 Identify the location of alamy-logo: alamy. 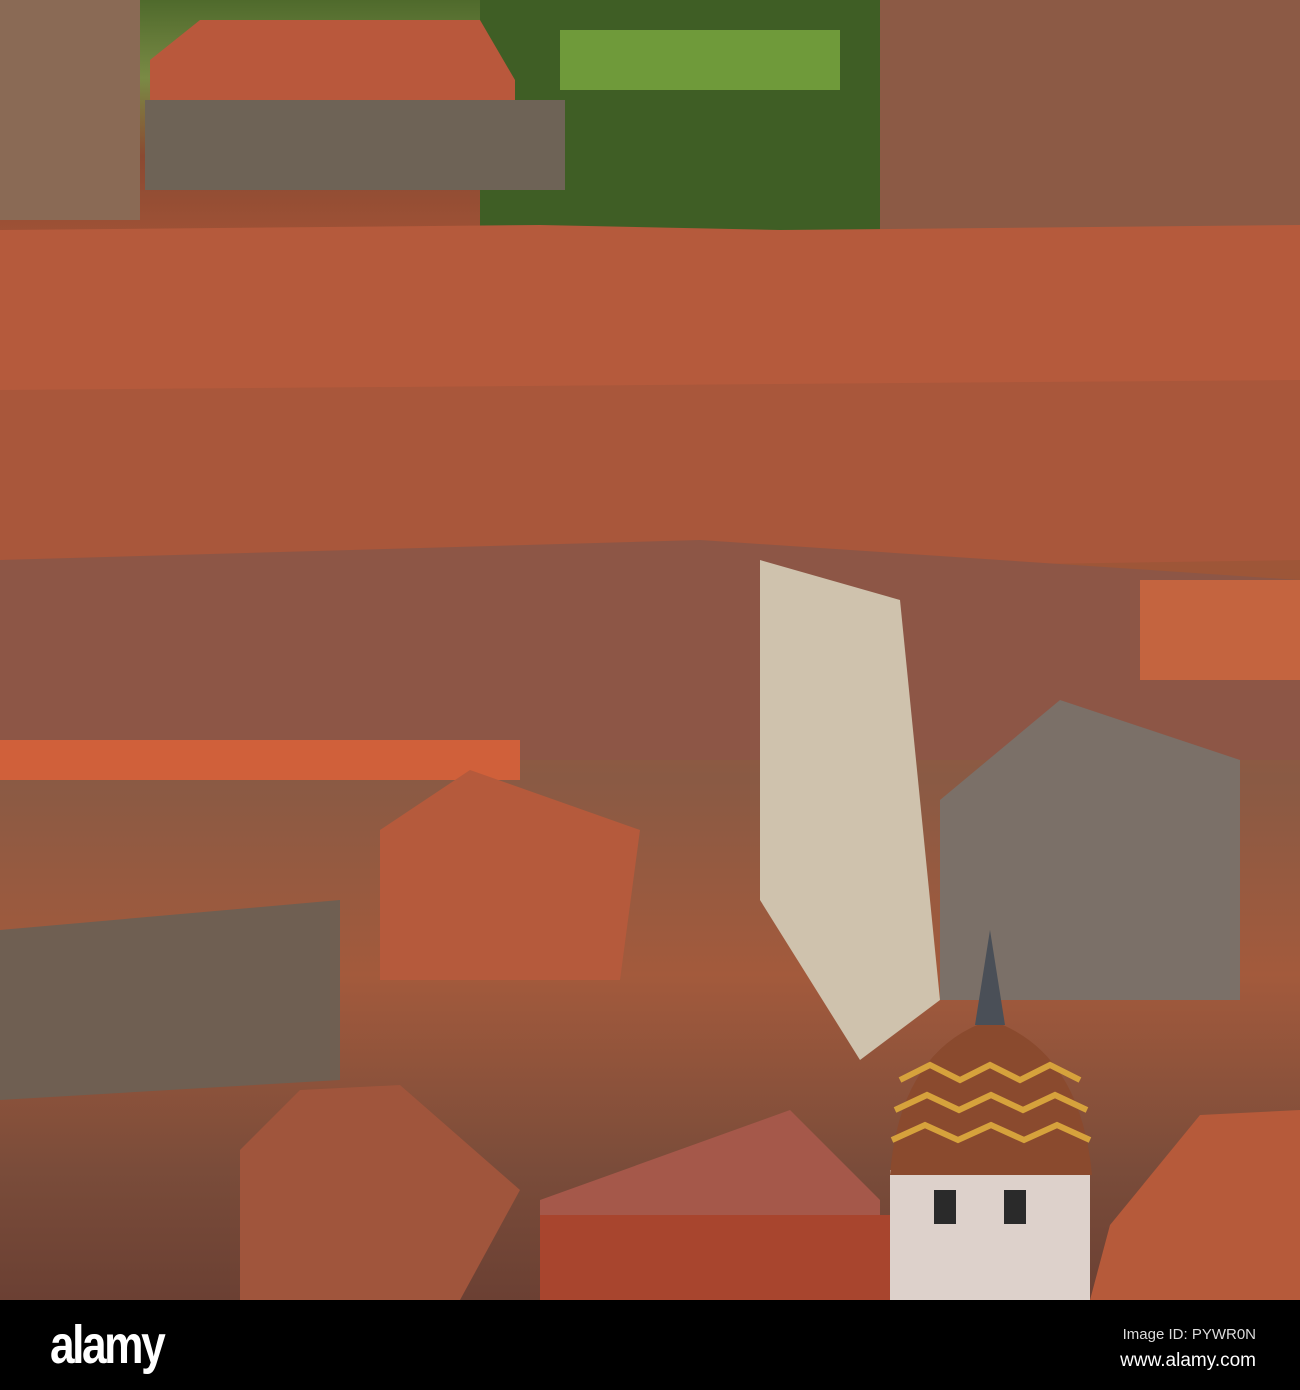
(108, 1345).